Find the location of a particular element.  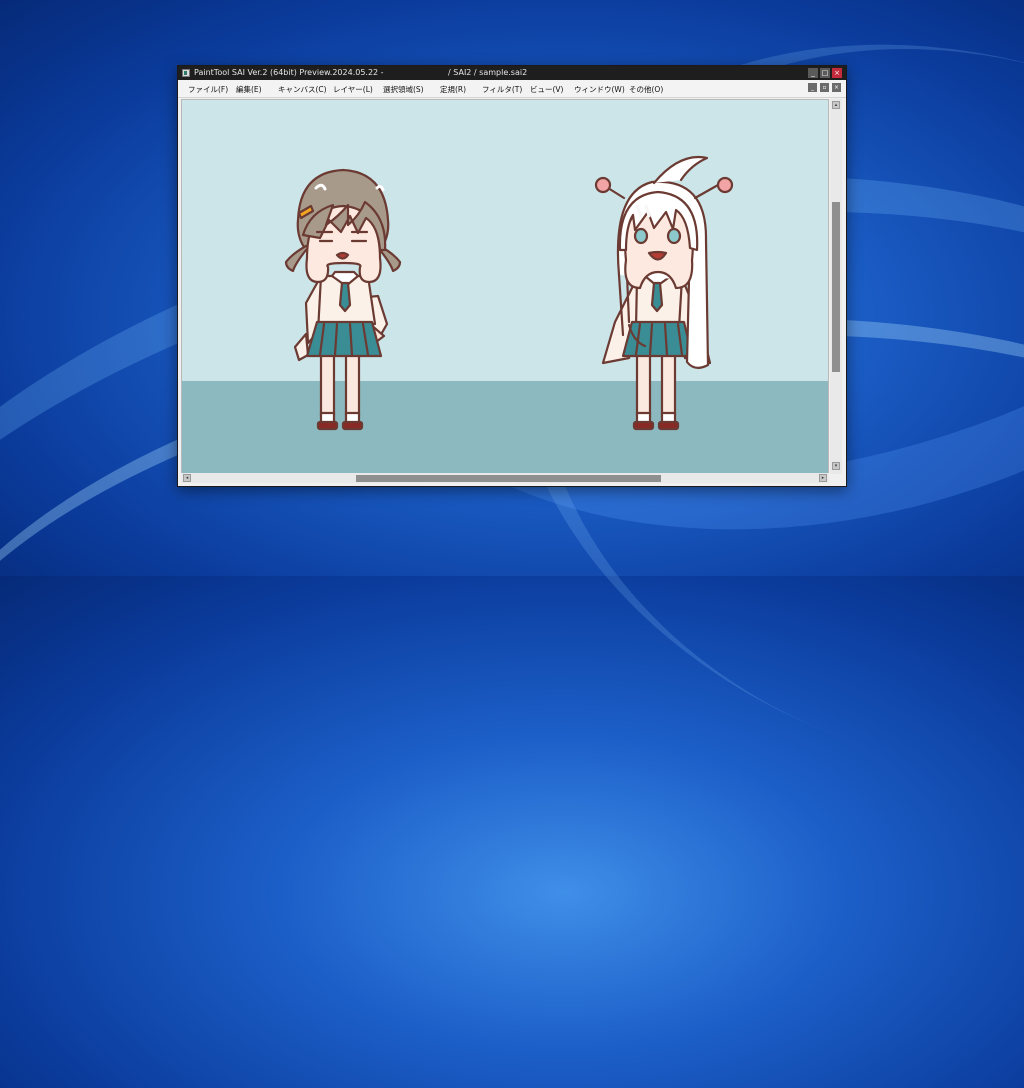

character-left is located at coordinates (343, 299).